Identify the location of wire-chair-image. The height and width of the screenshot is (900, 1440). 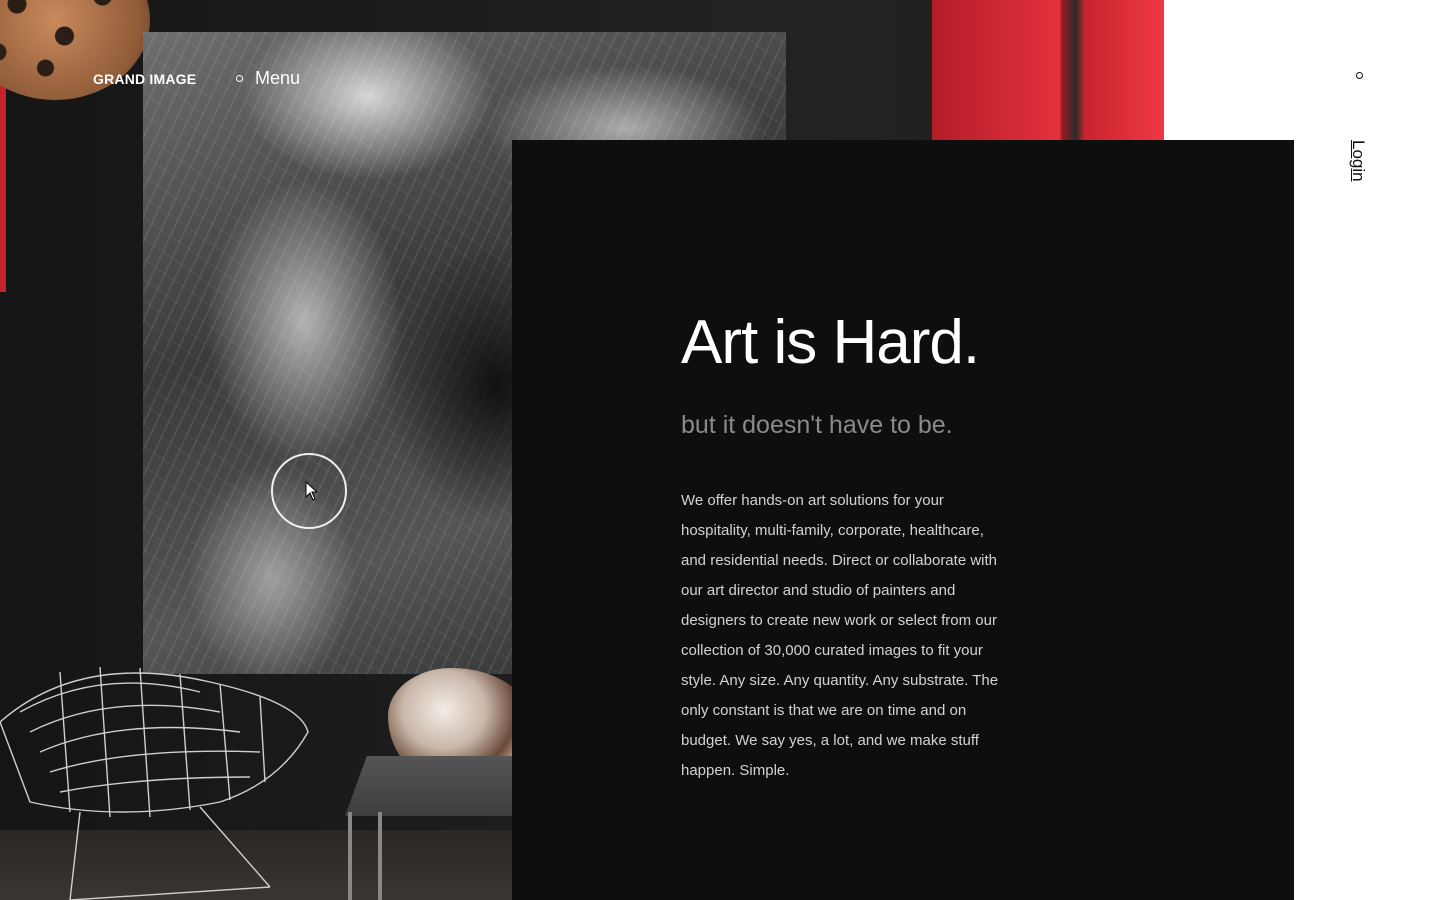
(154, 783).